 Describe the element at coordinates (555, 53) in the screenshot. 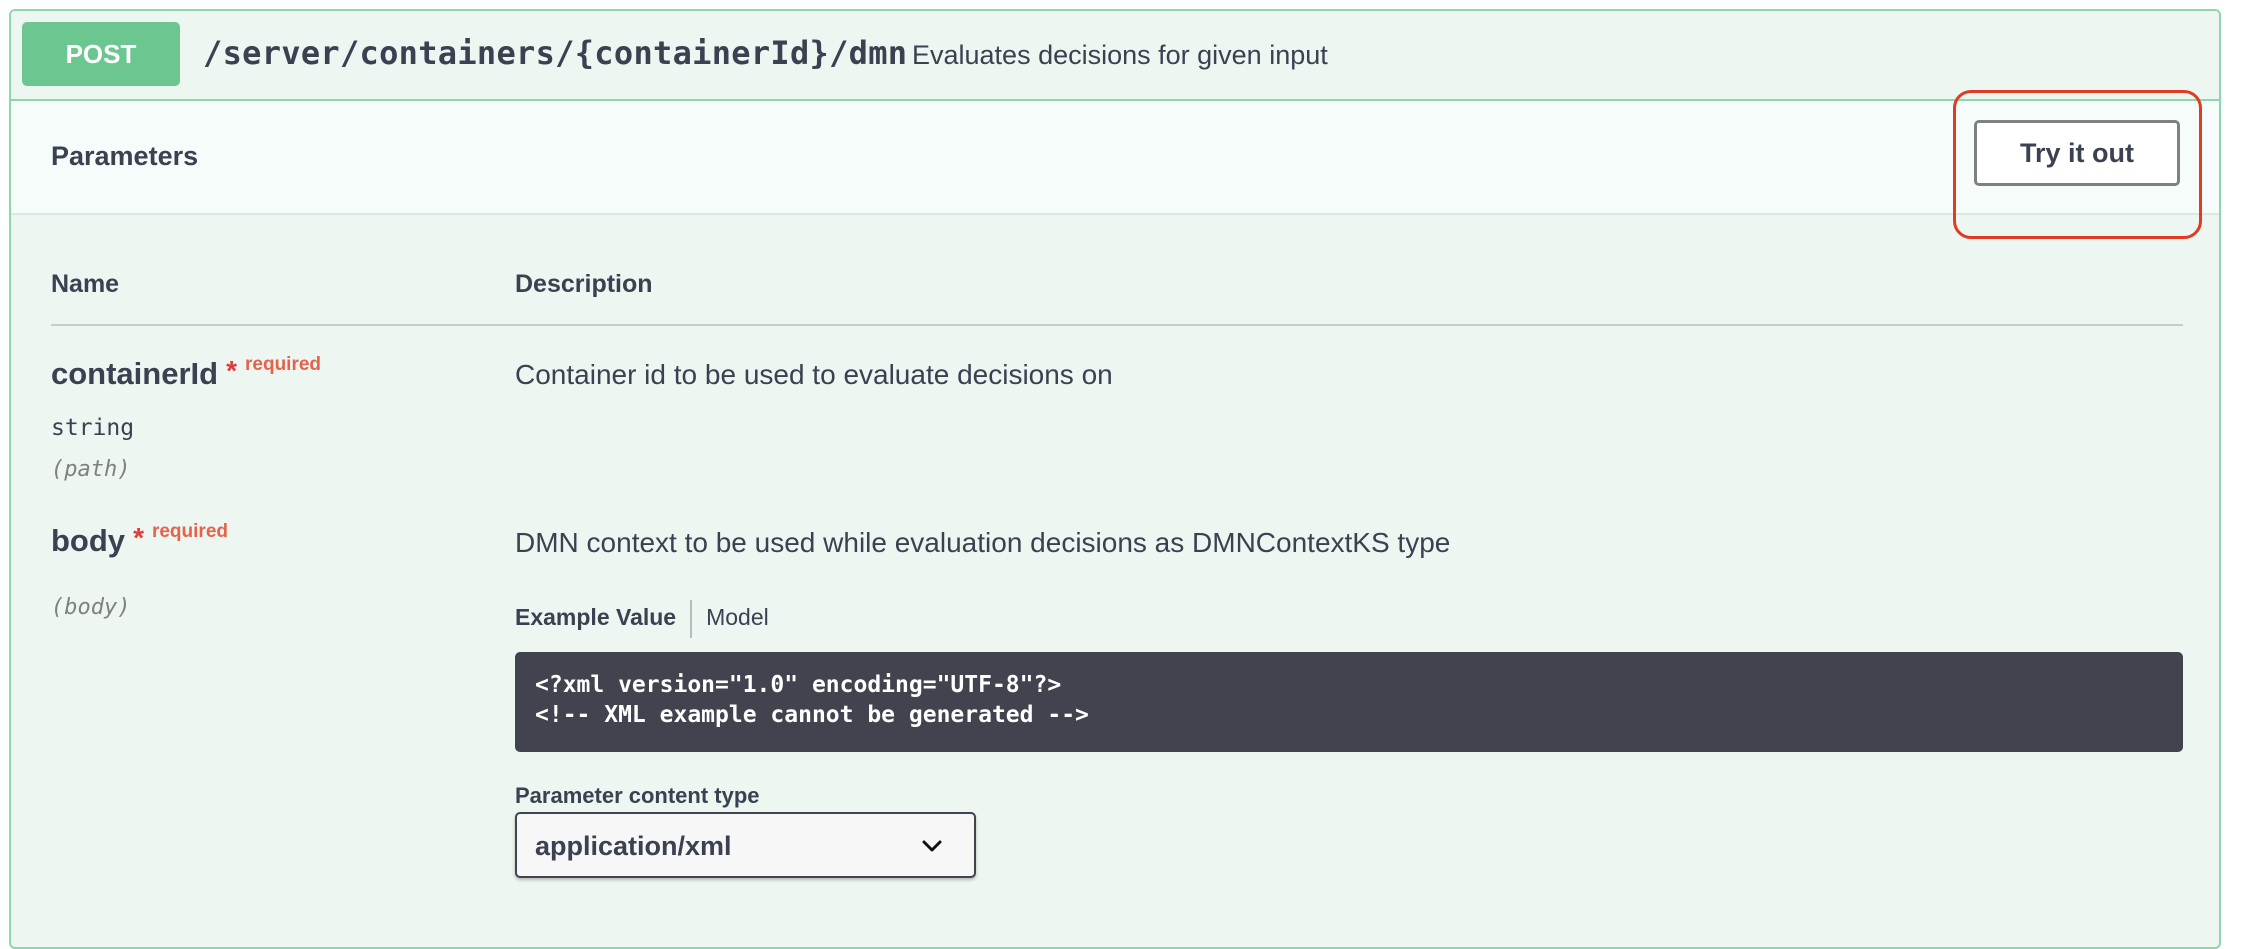

I see `endpoint-path: /server/containers/{containerId}/dmn` at that location.